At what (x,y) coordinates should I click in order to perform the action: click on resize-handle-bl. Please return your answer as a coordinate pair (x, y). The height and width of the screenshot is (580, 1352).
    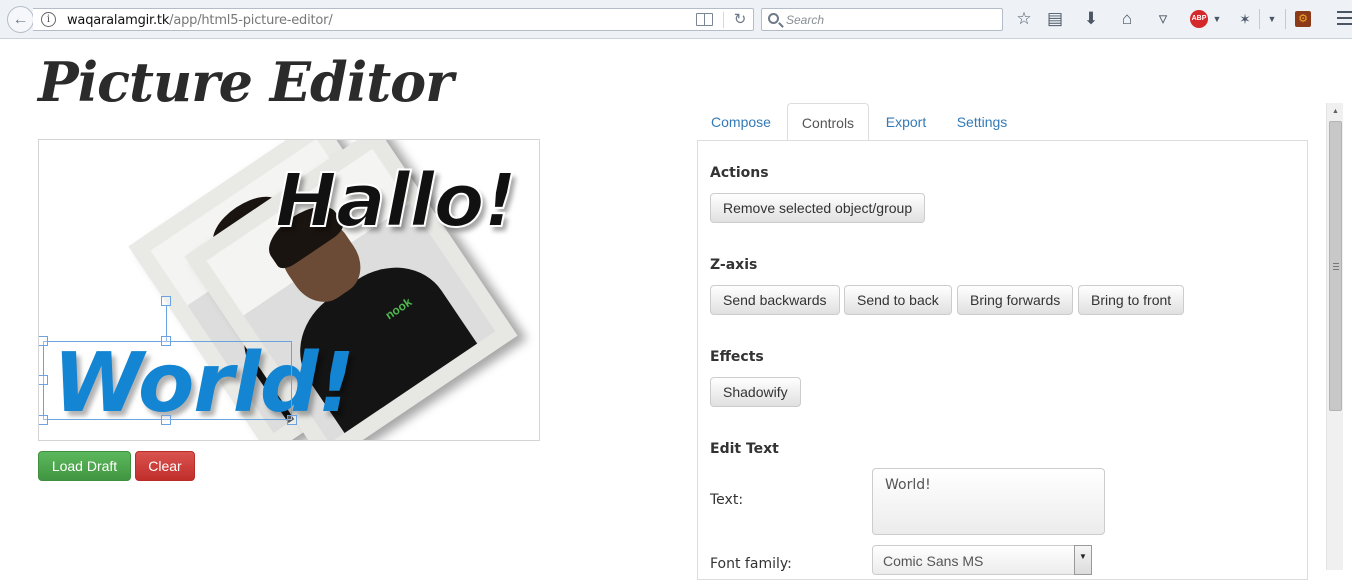
    Looking at the image, I should click on (43, 420).